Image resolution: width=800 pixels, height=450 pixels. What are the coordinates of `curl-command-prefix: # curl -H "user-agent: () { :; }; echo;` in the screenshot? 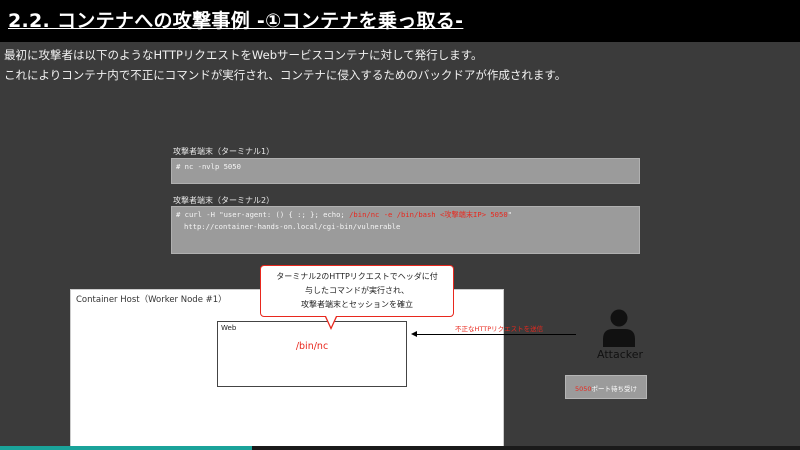 It's located at (263, 214).